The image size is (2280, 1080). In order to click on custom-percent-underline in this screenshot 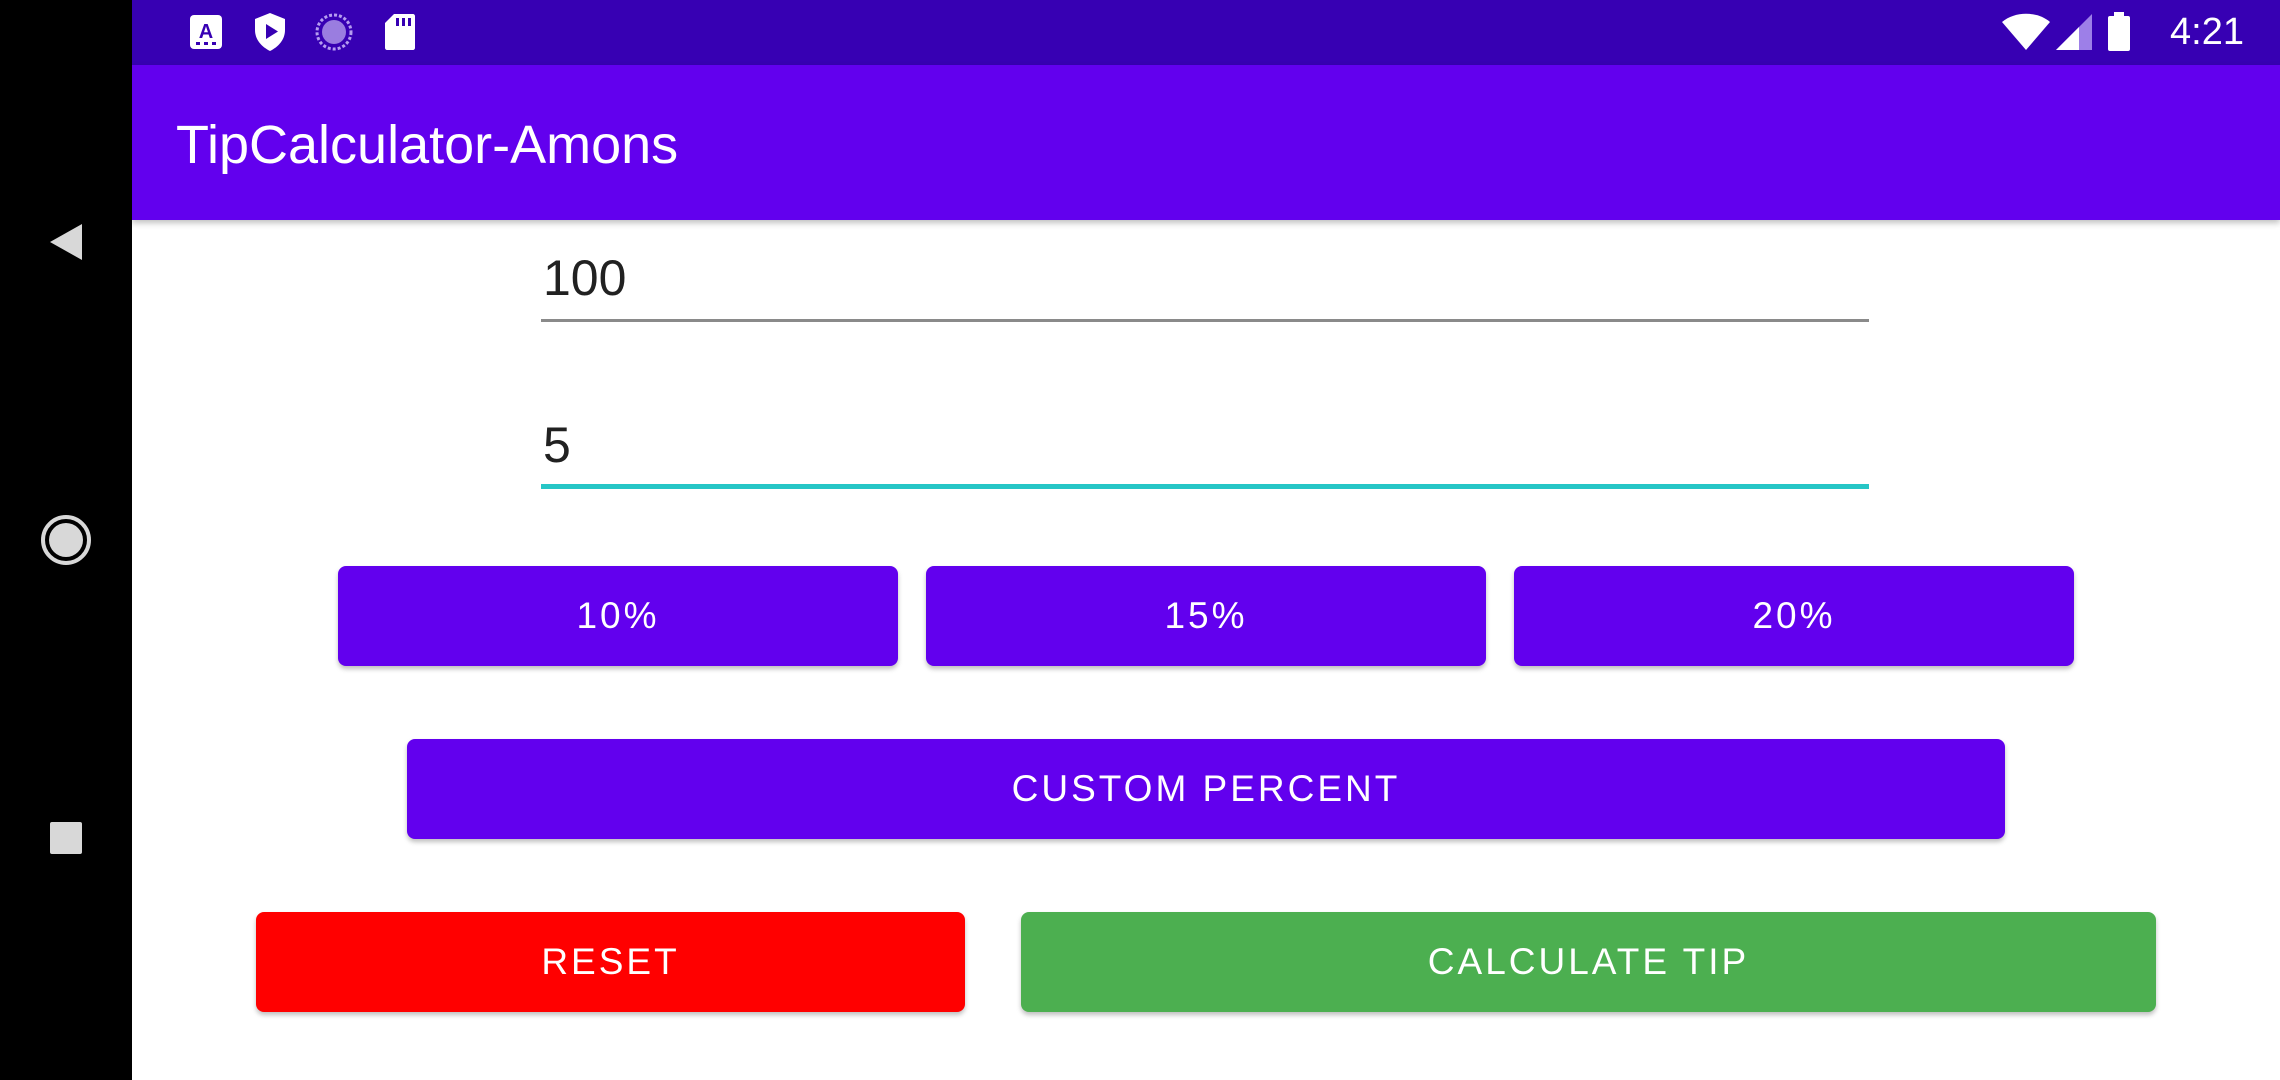, I will do `click(1205, 486)`.